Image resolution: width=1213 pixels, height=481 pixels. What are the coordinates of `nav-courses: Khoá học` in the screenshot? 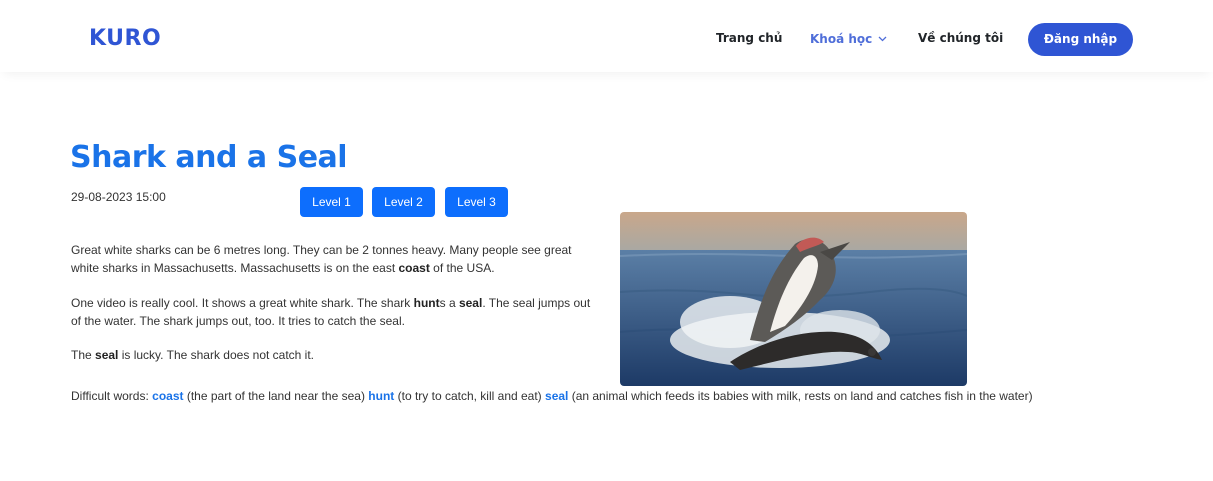 It's located at (848, 38).